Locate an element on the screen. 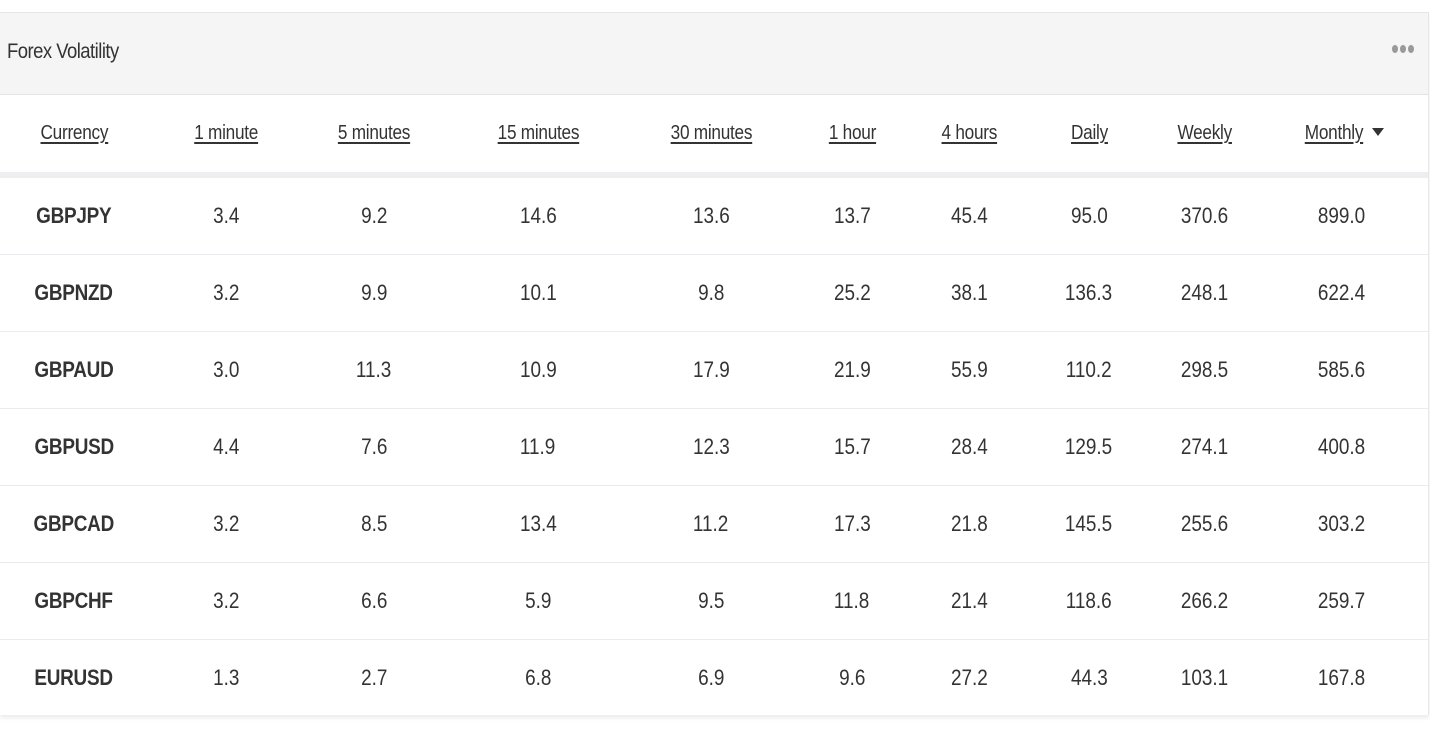 Image resolution: width=1430 pixels, height=739 pixels. volatility-cell-h1: 9.6 is located at coordinates (852, 678).